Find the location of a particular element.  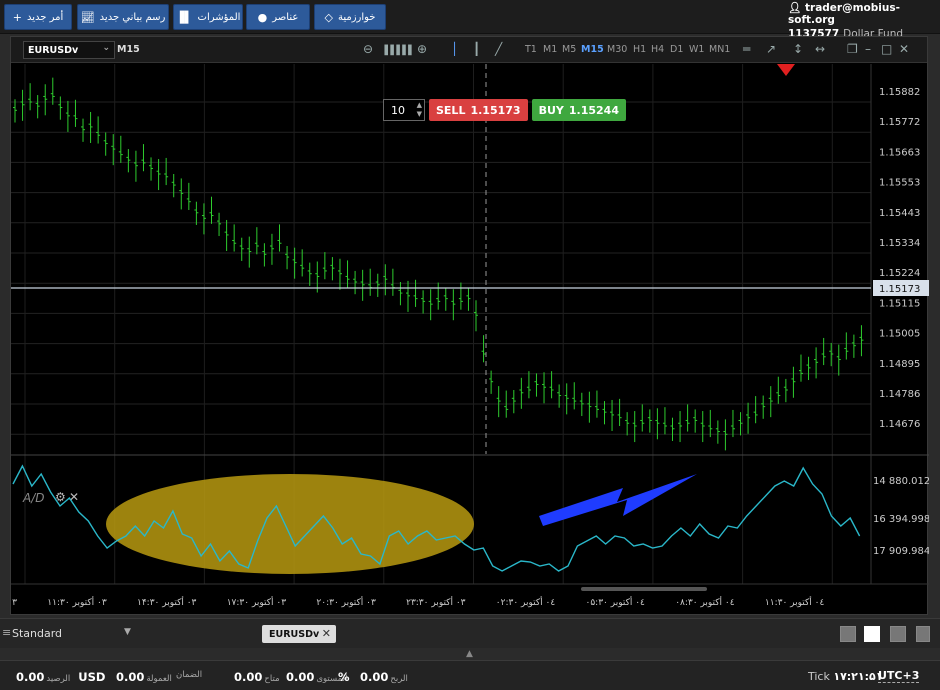

candle-chart-type-icon: ┃ is located at coordinates (476, 49).